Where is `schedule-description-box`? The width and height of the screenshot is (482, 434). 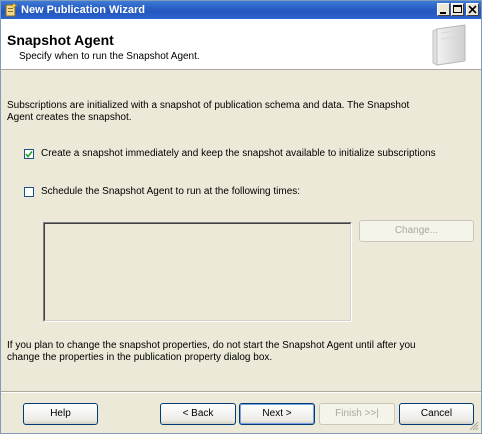
schedule-description-box is located at coordinates (197, 272).